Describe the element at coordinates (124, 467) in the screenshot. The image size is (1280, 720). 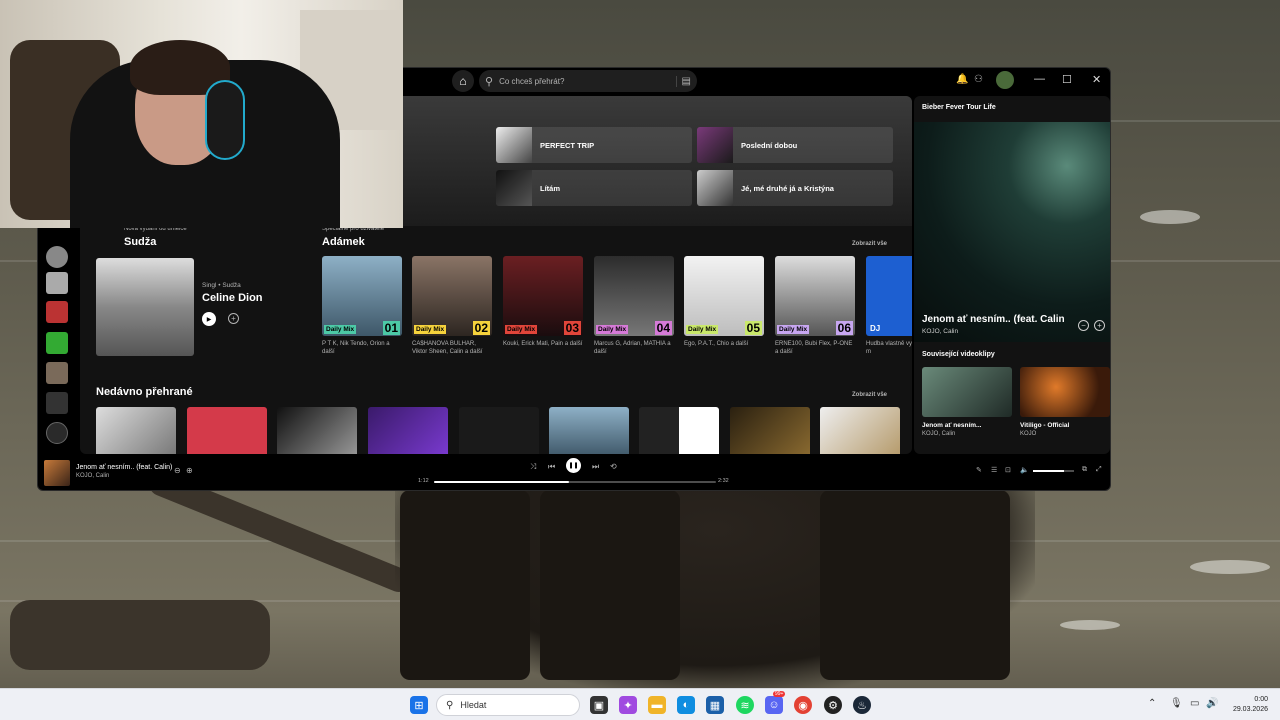
I see `now-playing-title: Jenom ať nesním.. (feat. Calin)` at that location.